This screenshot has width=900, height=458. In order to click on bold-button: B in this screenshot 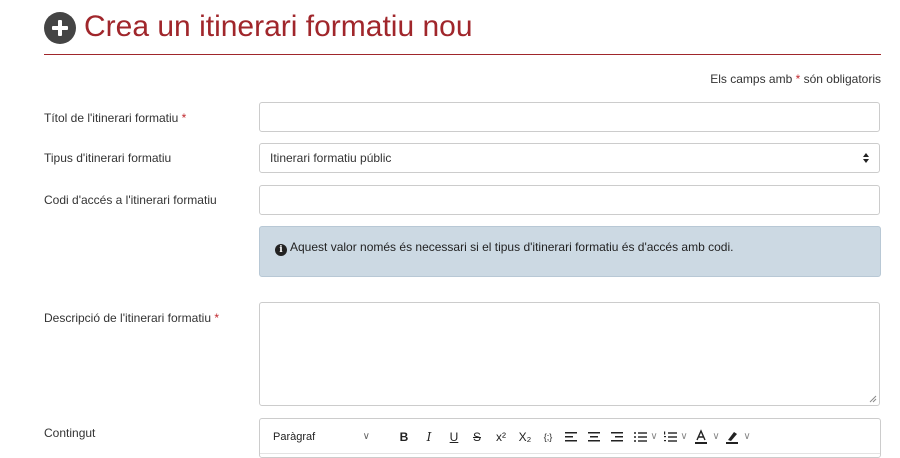, I will do `click(404, 437)`.